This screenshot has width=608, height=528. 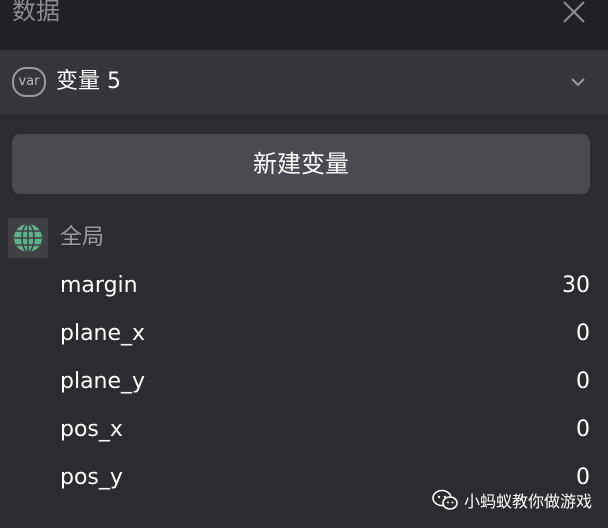 What do you see at coordinates (99, 285) in the screenshot?
I see `variable-name: margin` at bounding box center [99, 285].